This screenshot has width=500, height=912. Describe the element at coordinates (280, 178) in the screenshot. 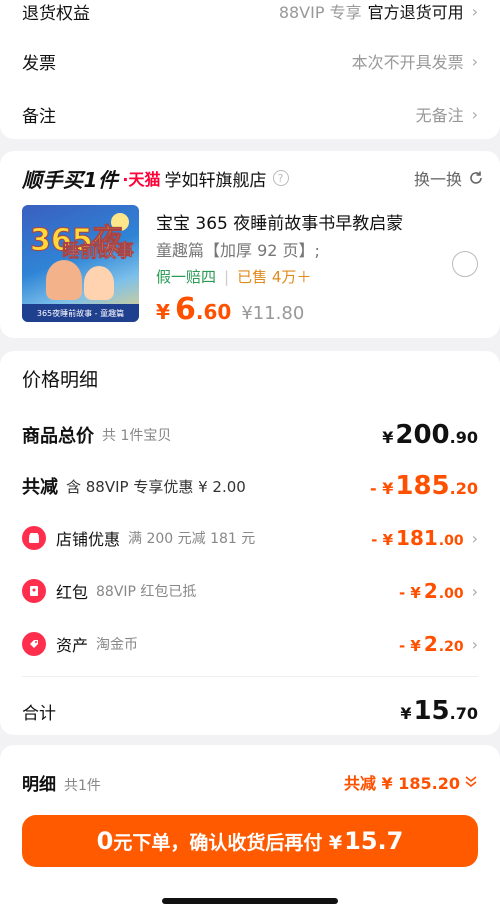

I see `question-icon: ?` at that location.